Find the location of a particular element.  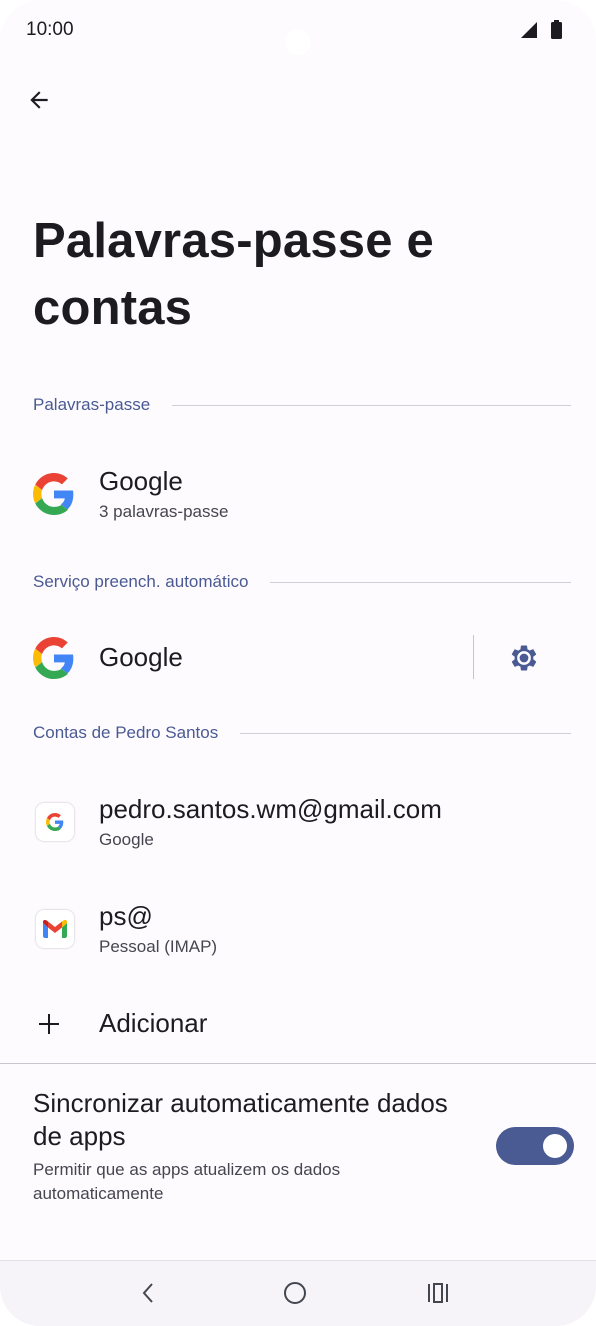

google-app-icon is located at coordinates (55, 822).